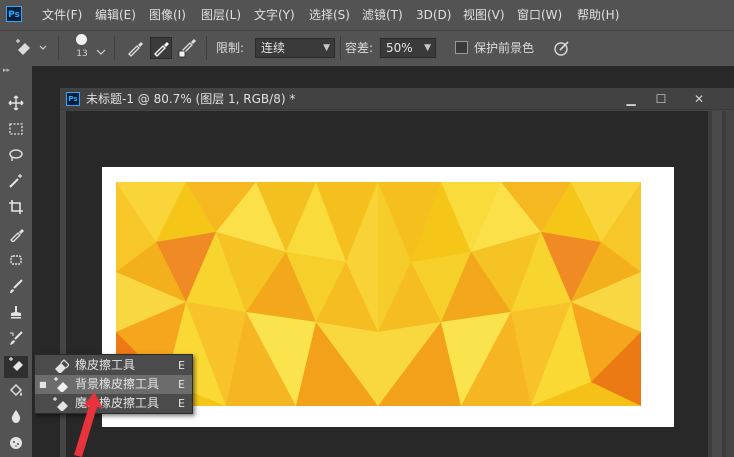 The width and height of the screenshot is (734, 457). What do you see at coordinates (167, 15) in the screenshot?
I see `menu-image: 图像(I)` at bounding box center [167, 15].